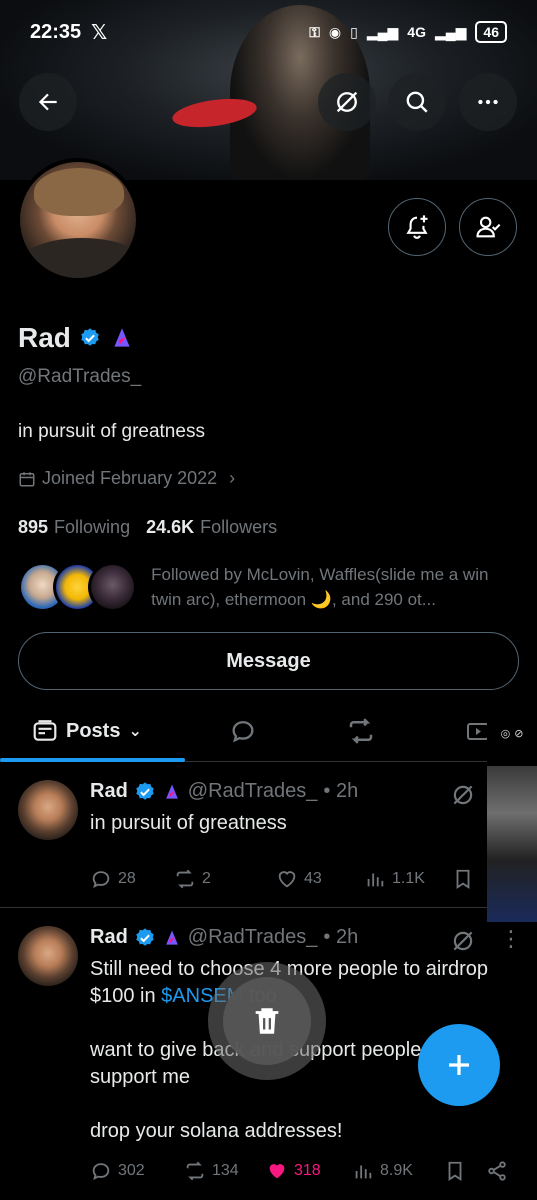 Image resolution: width=537 pixels, height=1200 pixels. What do you see at coordinates (170, 527) in the screenshot?
I see `followers-count: 24.6K` at bounding box center [170, 527].